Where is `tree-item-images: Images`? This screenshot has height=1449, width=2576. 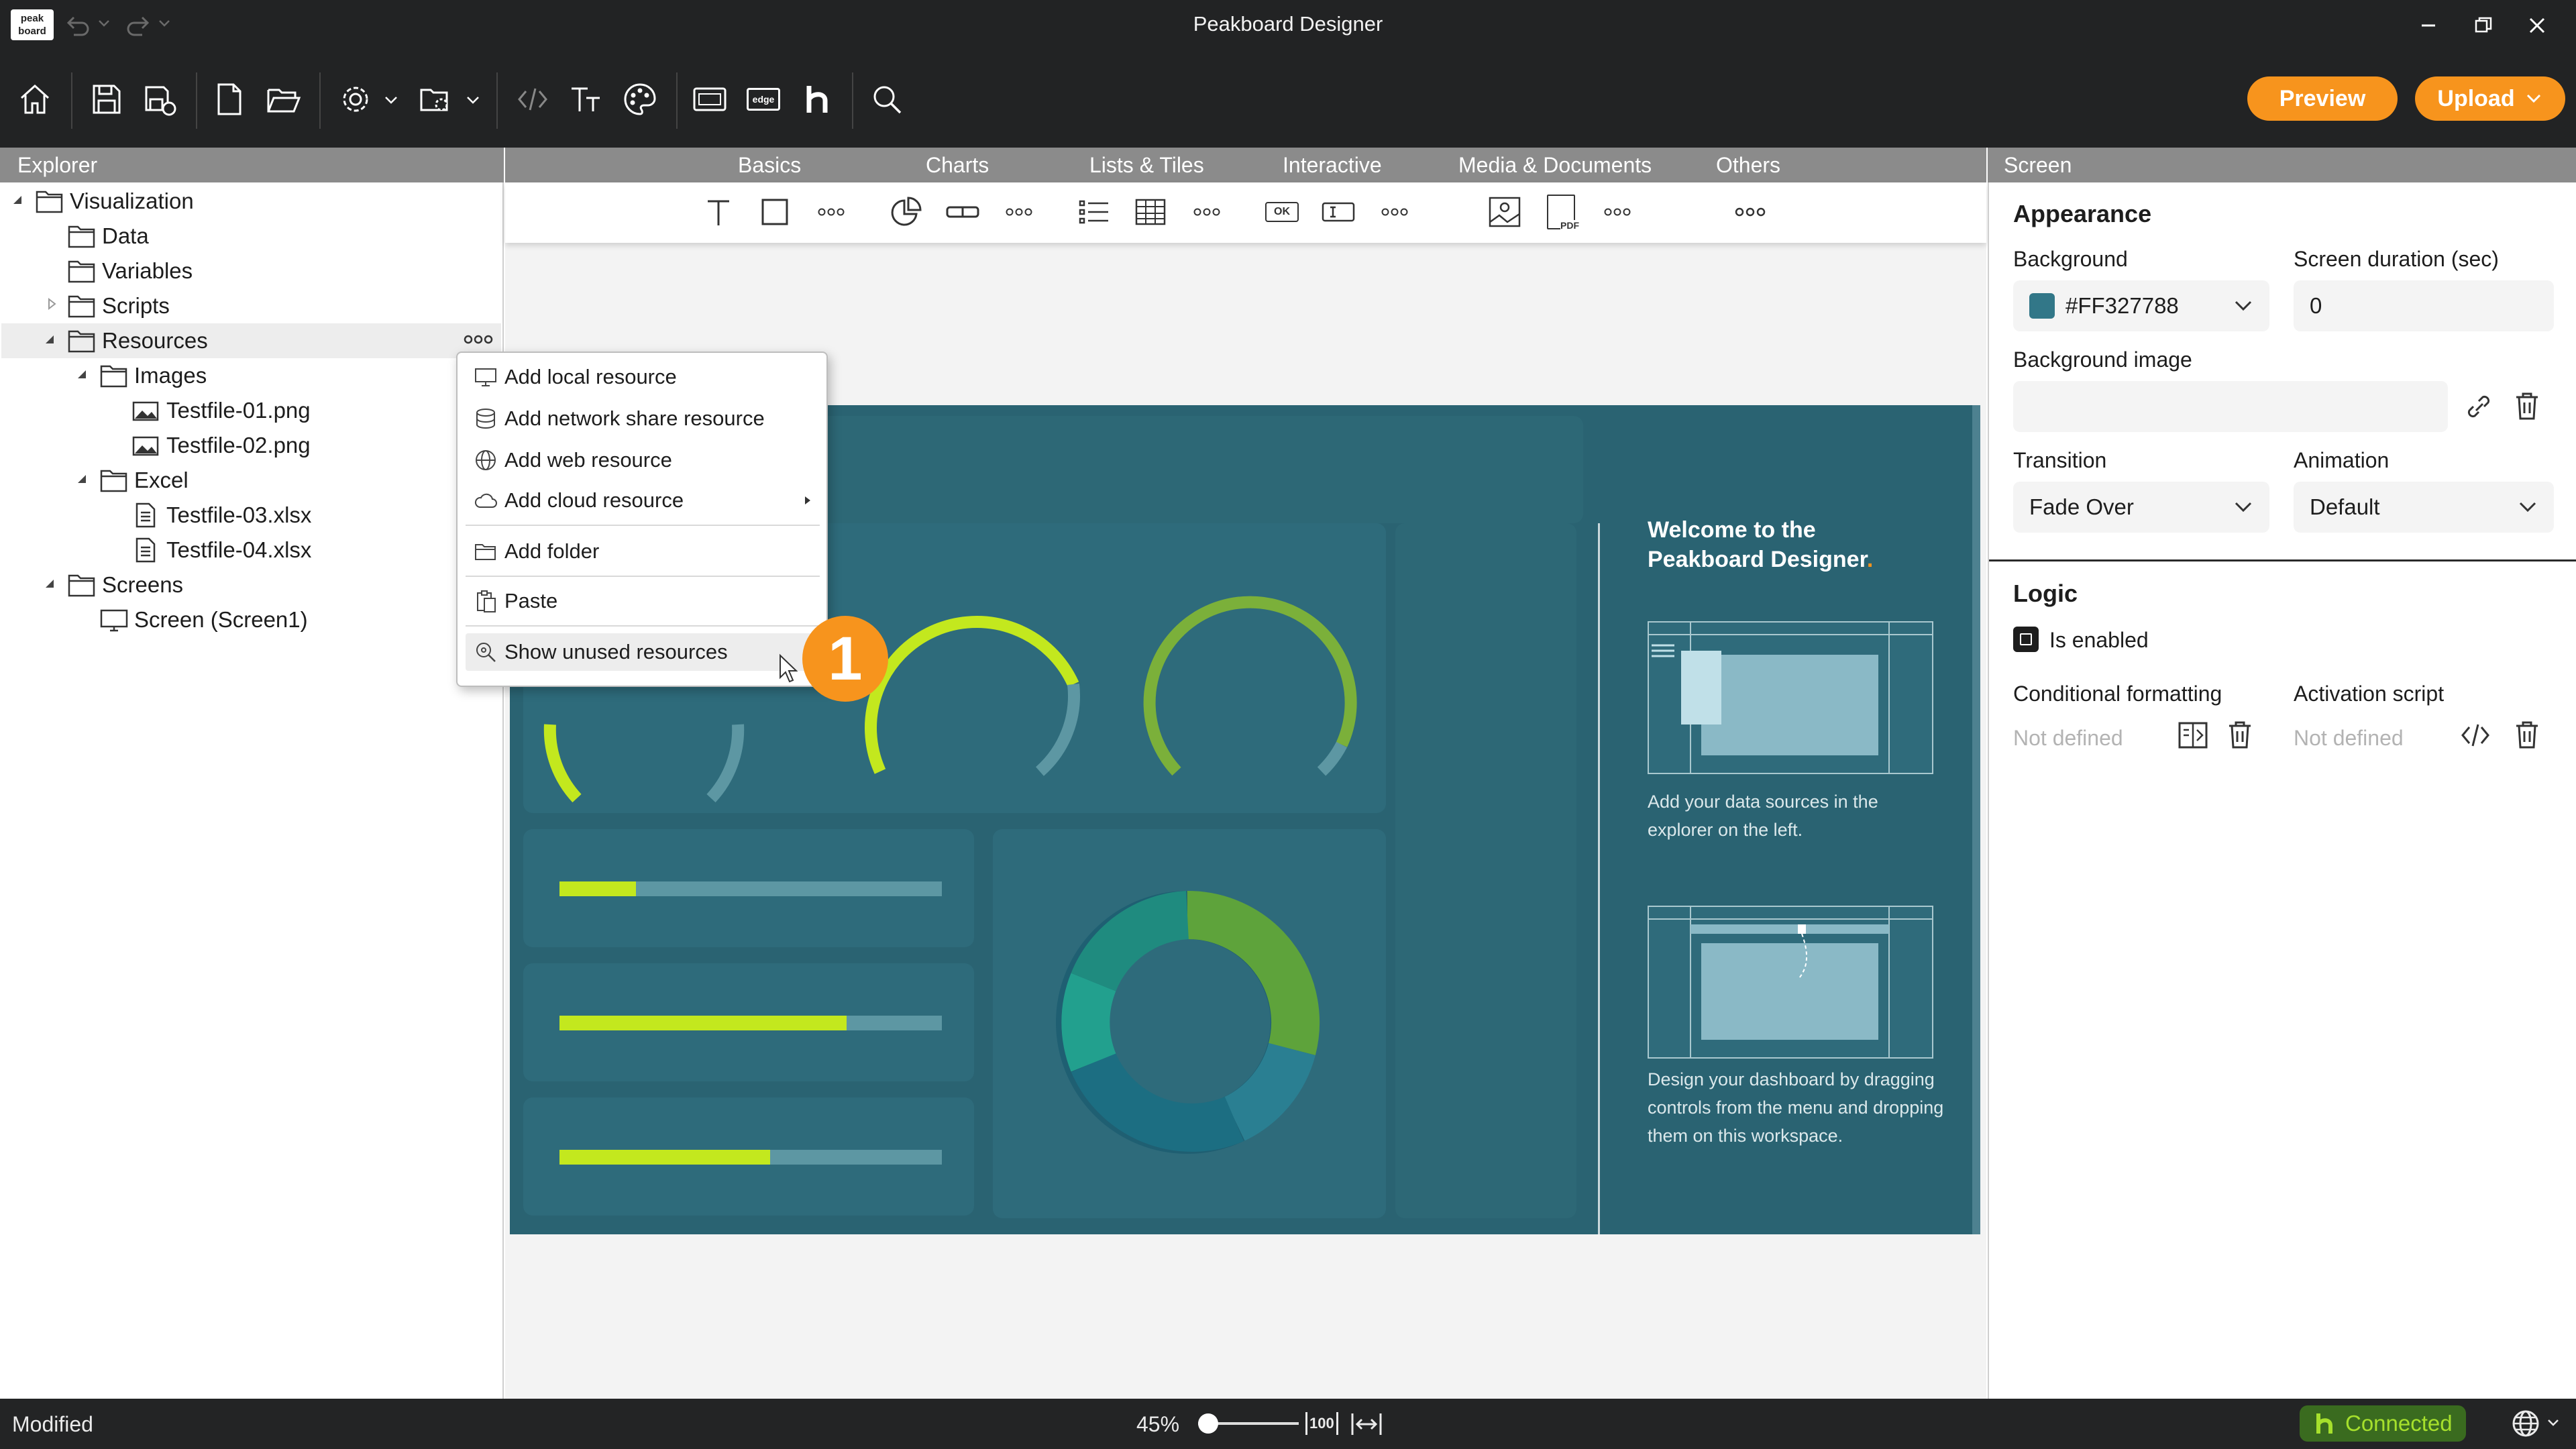
tree-item-images: Images is located at coordinates (153, 375).